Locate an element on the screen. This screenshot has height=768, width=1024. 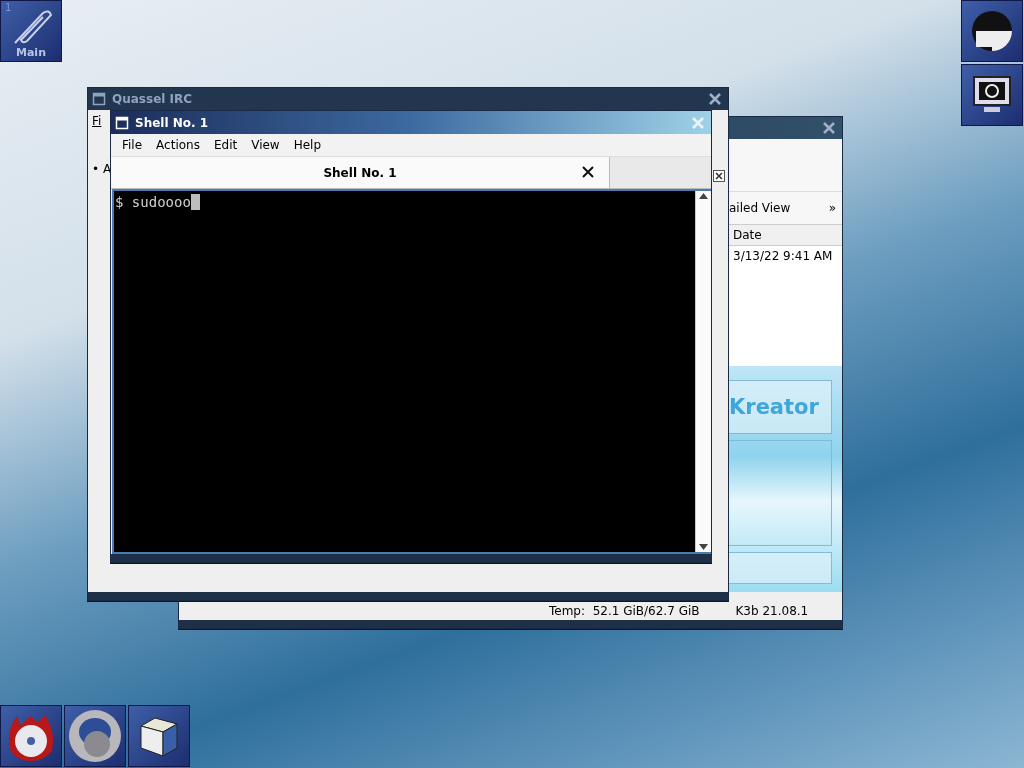
status-text: Temp: 52.1 GiB/62.7 GiB is located at coordinates (624, 611).